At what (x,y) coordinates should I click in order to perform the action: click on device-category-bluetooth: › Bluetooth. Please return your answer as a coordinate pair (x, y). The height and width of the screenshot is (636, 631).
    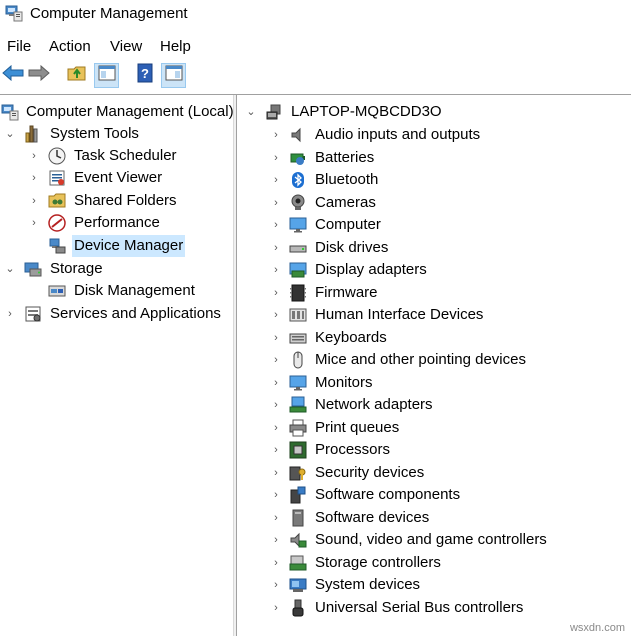
    Looking at the image, I should click on (434, 180).